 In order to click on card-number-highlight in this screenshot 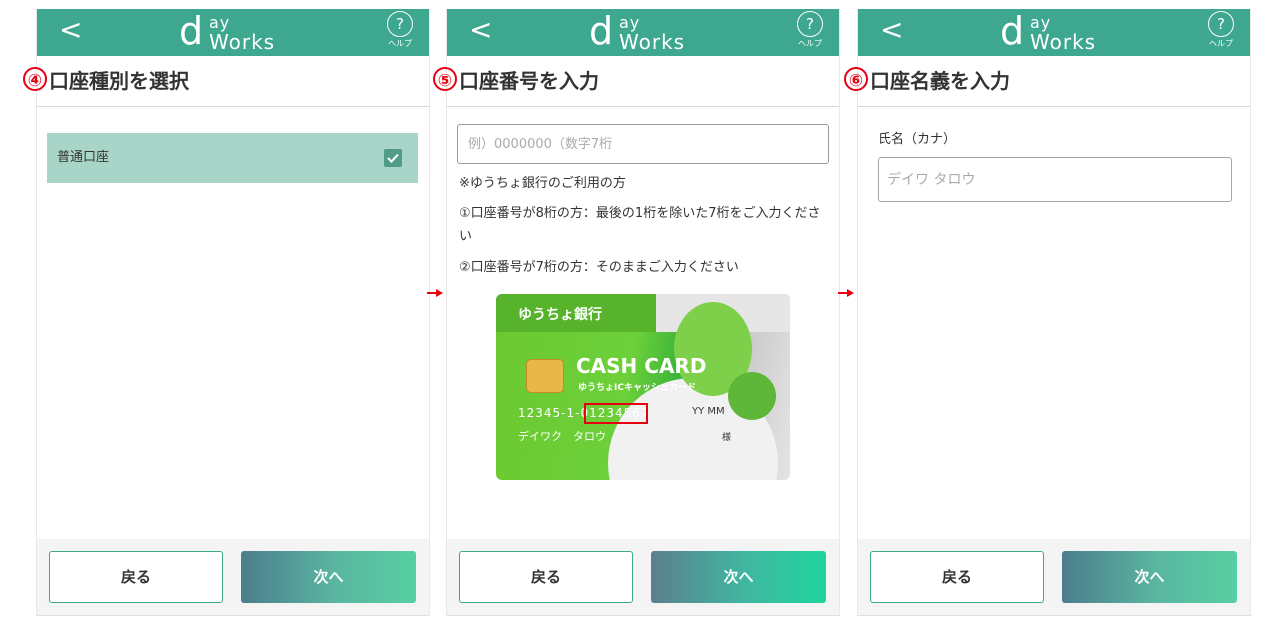, I will do `click(616, 413)`.